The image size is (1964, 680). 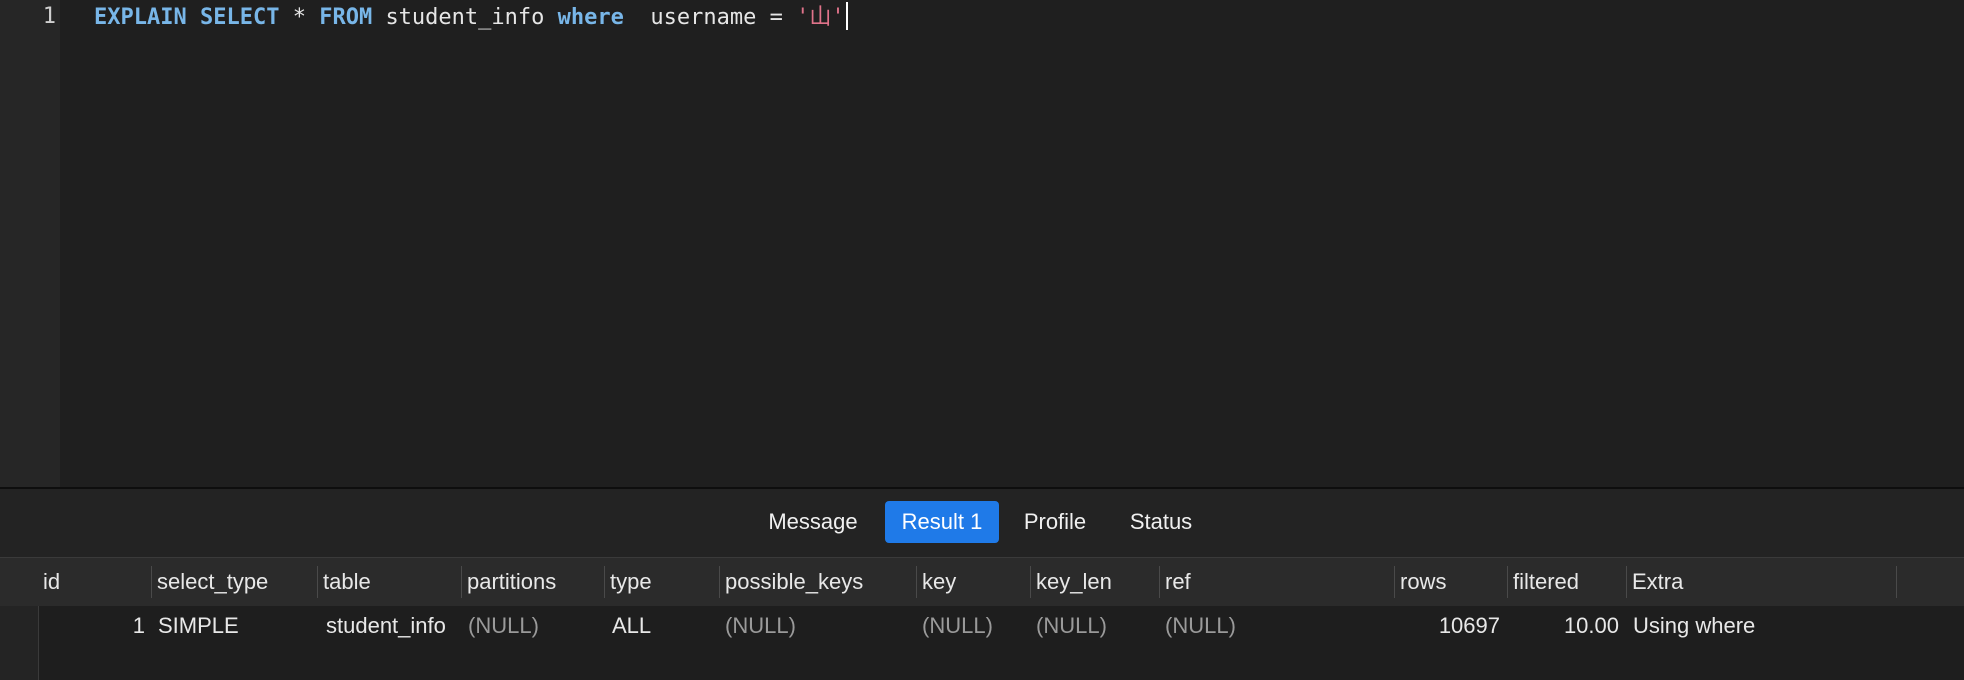 I want to click on column-header-key: key, so click(x=973, y=582).